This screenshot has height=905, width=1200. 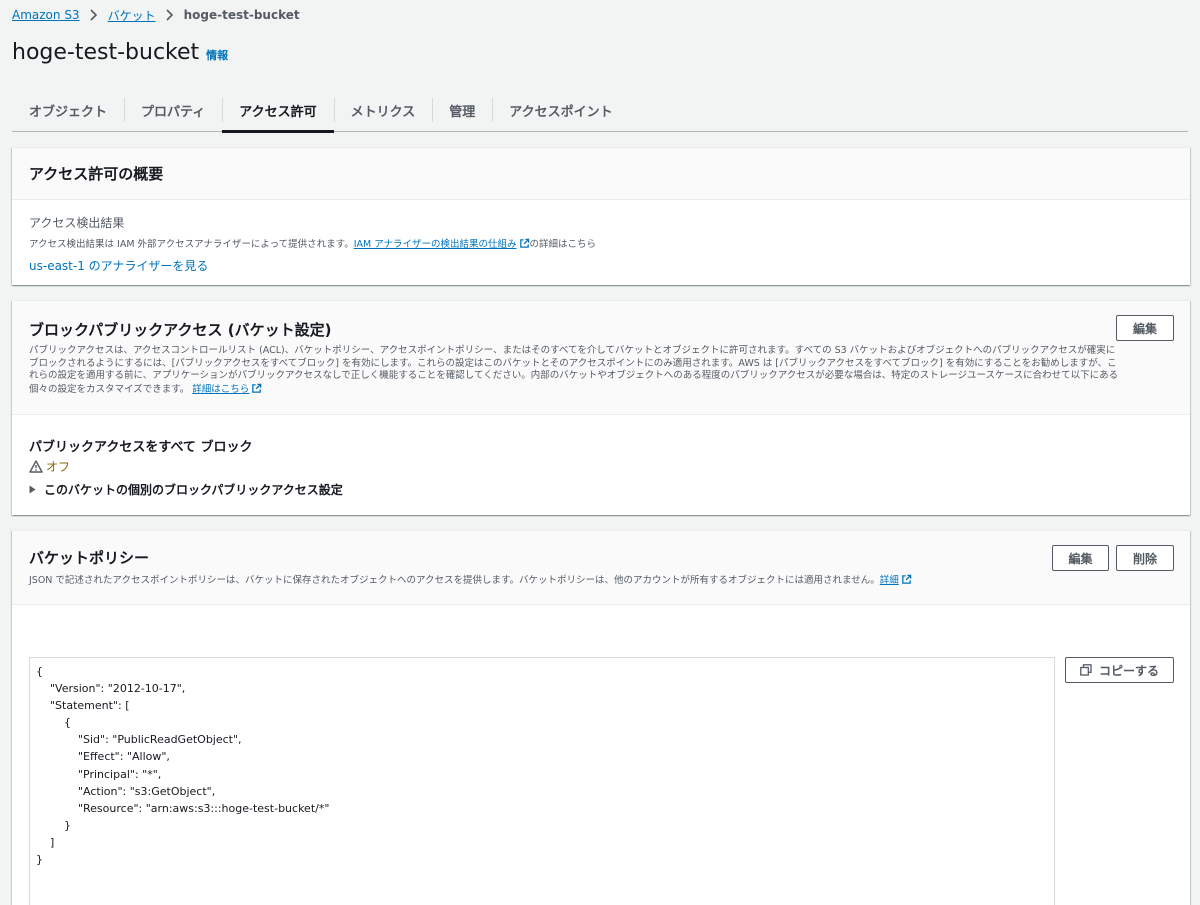 I want to click on status-text: オフ, so click(x=58, y=467).